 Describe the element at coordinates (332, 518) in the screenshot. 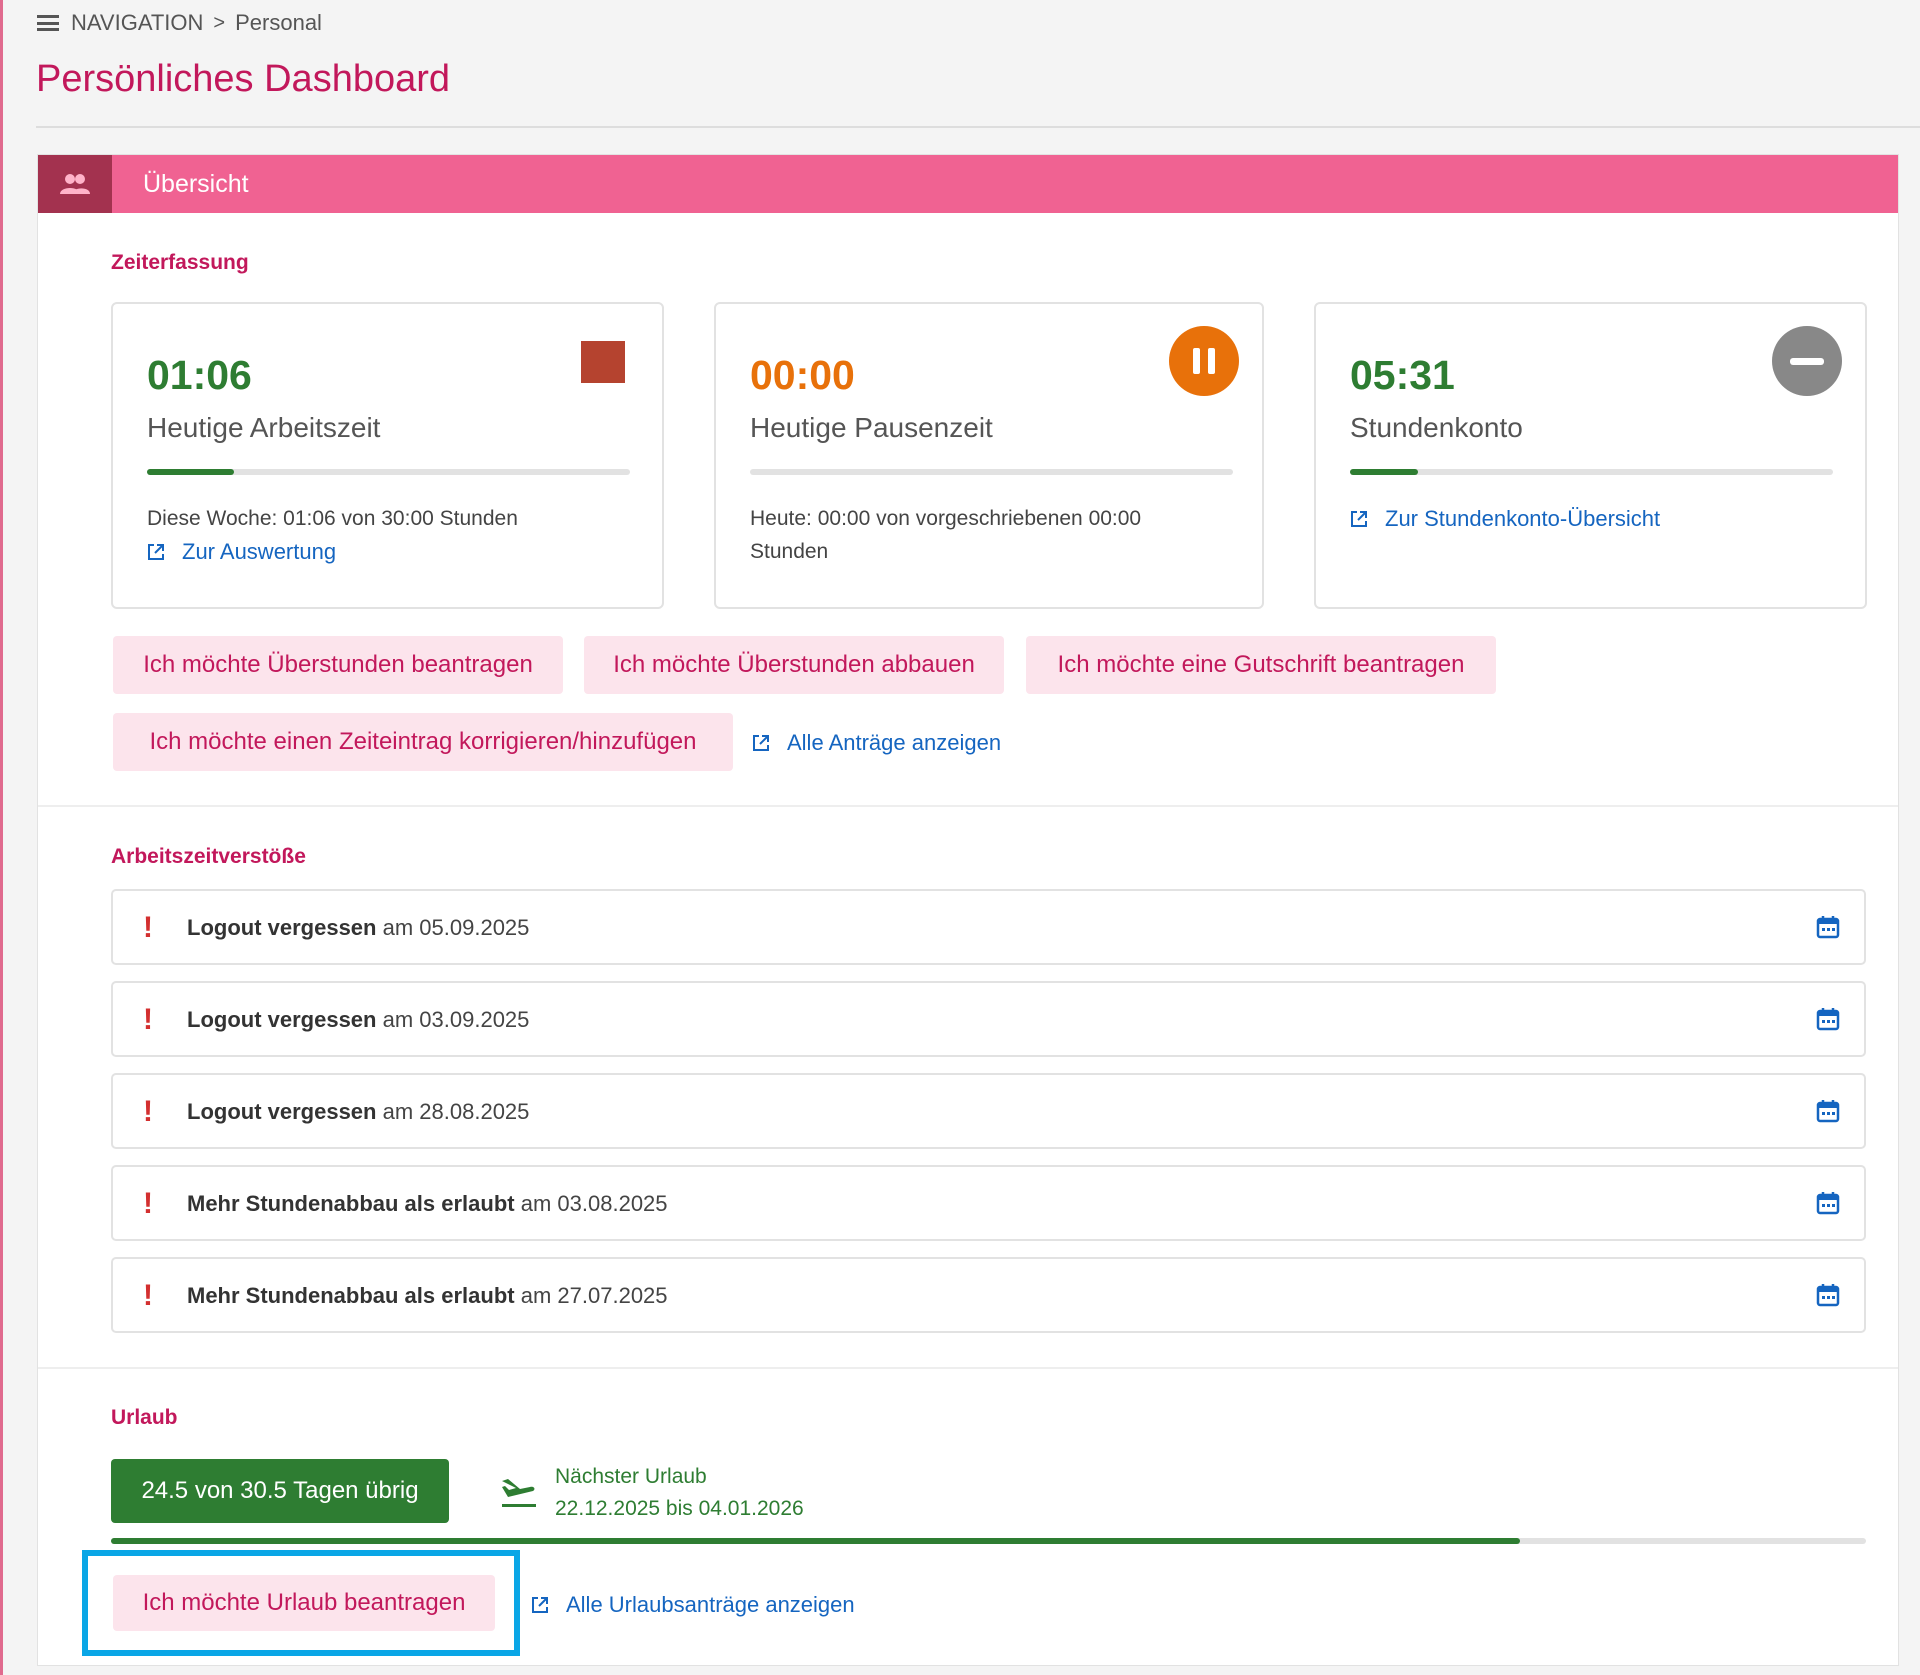

I see `week-hours-text: Diese Woche: 01:06 von 30:00 Stunden` at that location.